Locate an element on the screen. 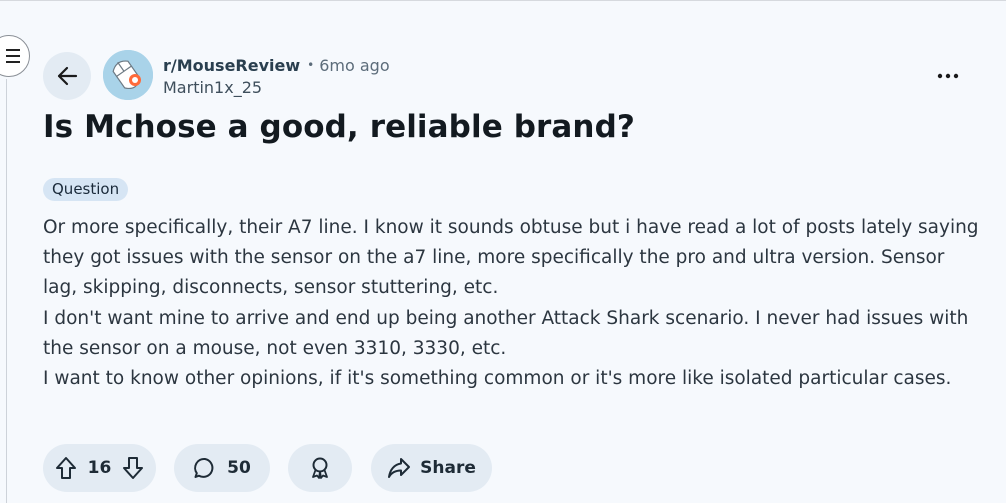 Image resolution: width=1006 pixels, height=503 pixels. vote-bar: 16 is located at coordinates (99, 468).